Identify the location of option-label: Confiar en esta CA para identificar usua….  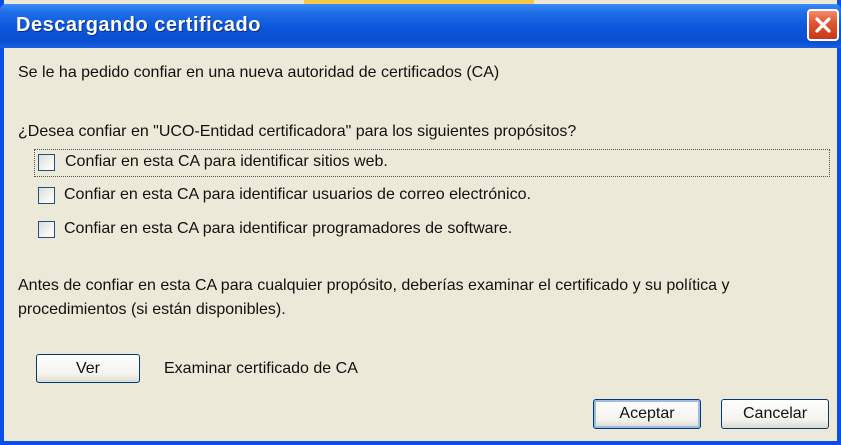
(297, 194).